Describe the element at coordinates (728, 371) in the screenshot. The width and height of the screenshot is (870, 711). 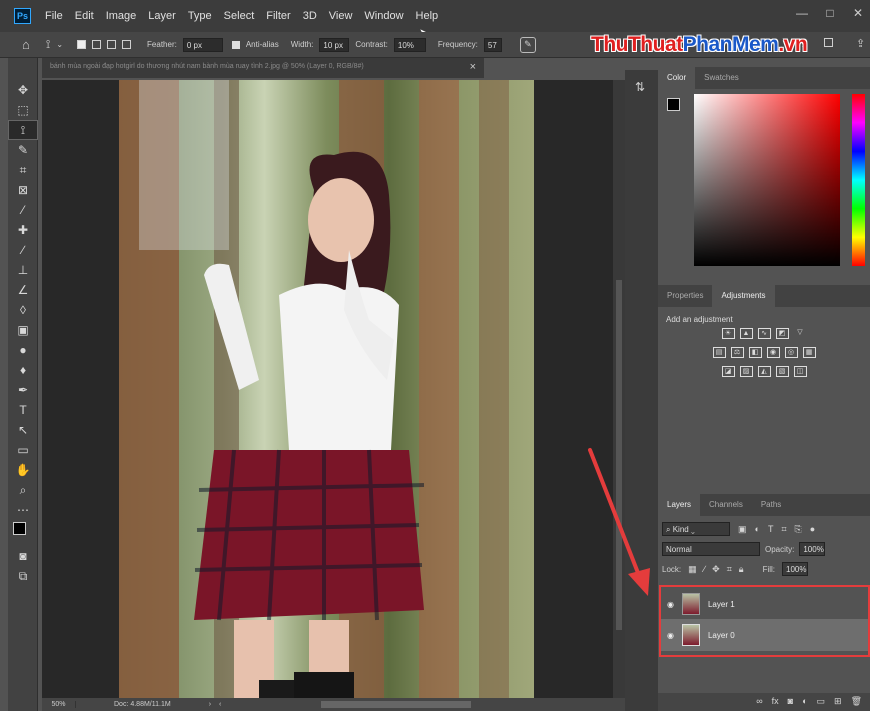
I see `invert-icon: ◪` at that location.